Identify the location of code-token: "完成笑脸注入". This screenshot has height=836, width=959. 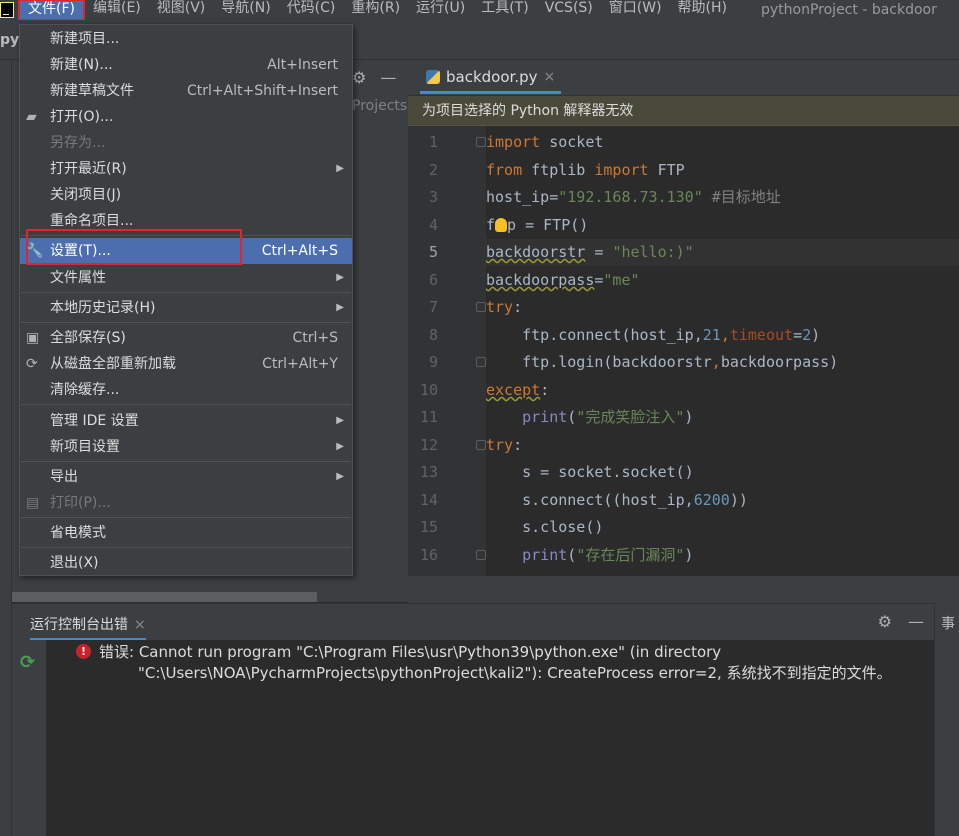
(630, 417).